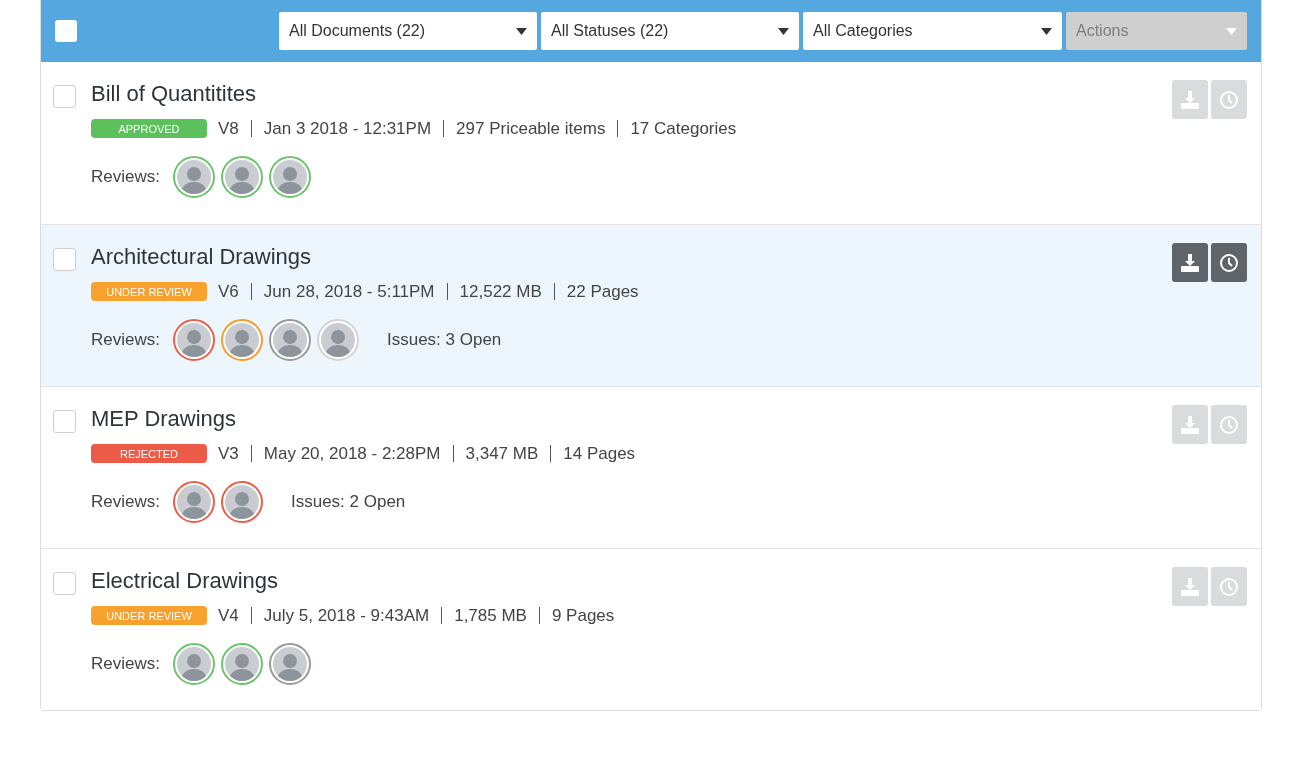 The width and height of the screenshot is (1300, 758). I want to click on document-title: Bill of Quantitites, so click(174, 94).